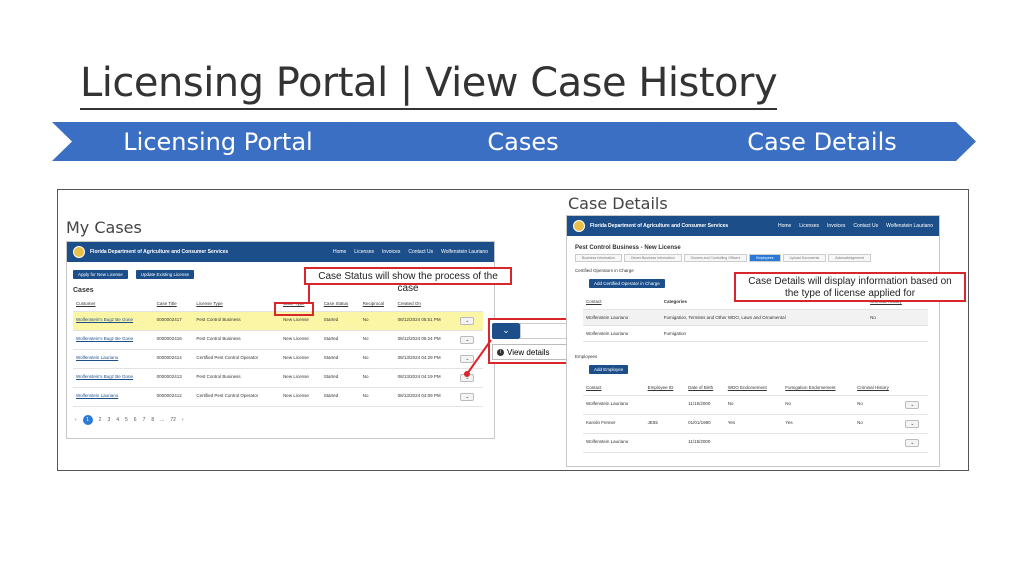 The width and height of the screenshot is (1024, 576). What do you see at coordinates (100, 420) in the screenshot?
I see `page-2: 2` at bounding box center [100, 420].